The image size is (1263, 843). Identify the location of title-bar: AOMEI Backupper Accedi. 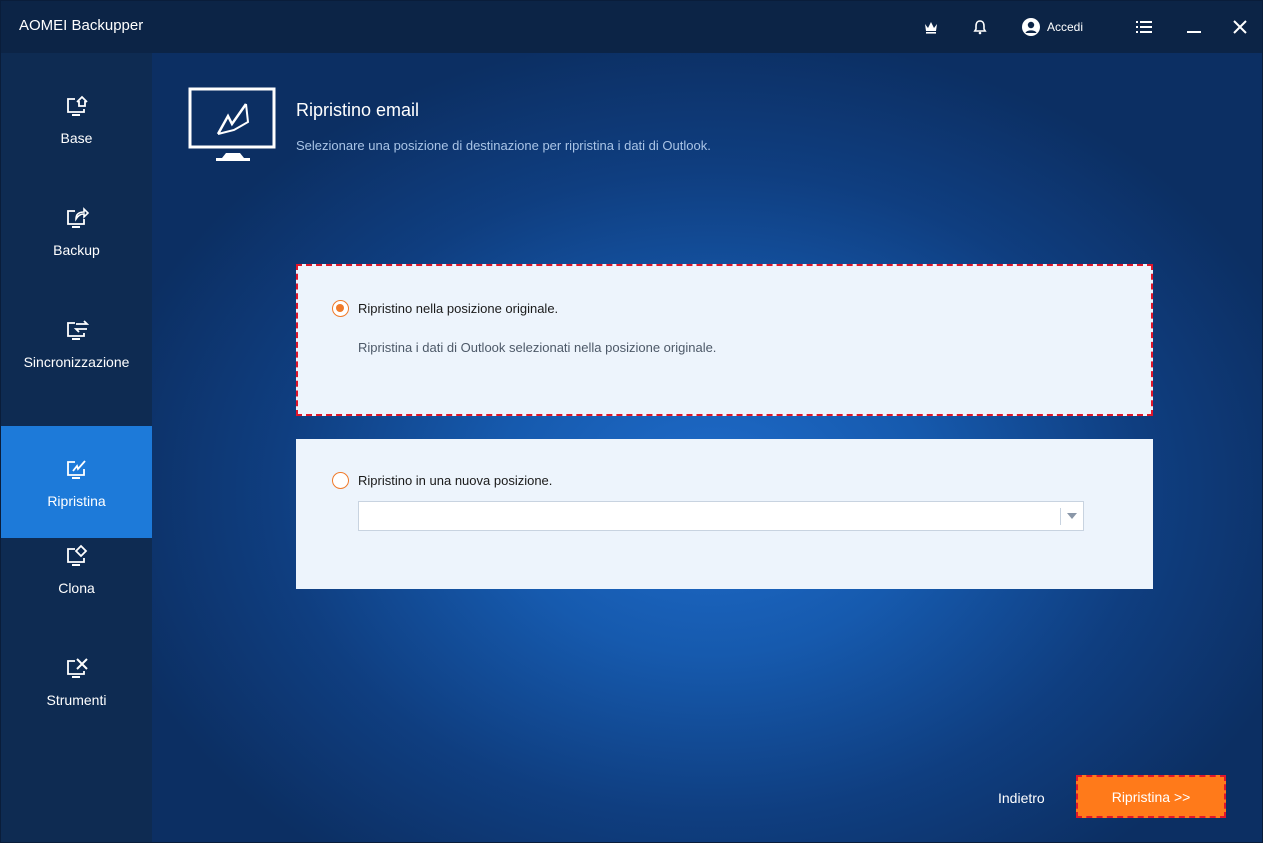
(631, 27).